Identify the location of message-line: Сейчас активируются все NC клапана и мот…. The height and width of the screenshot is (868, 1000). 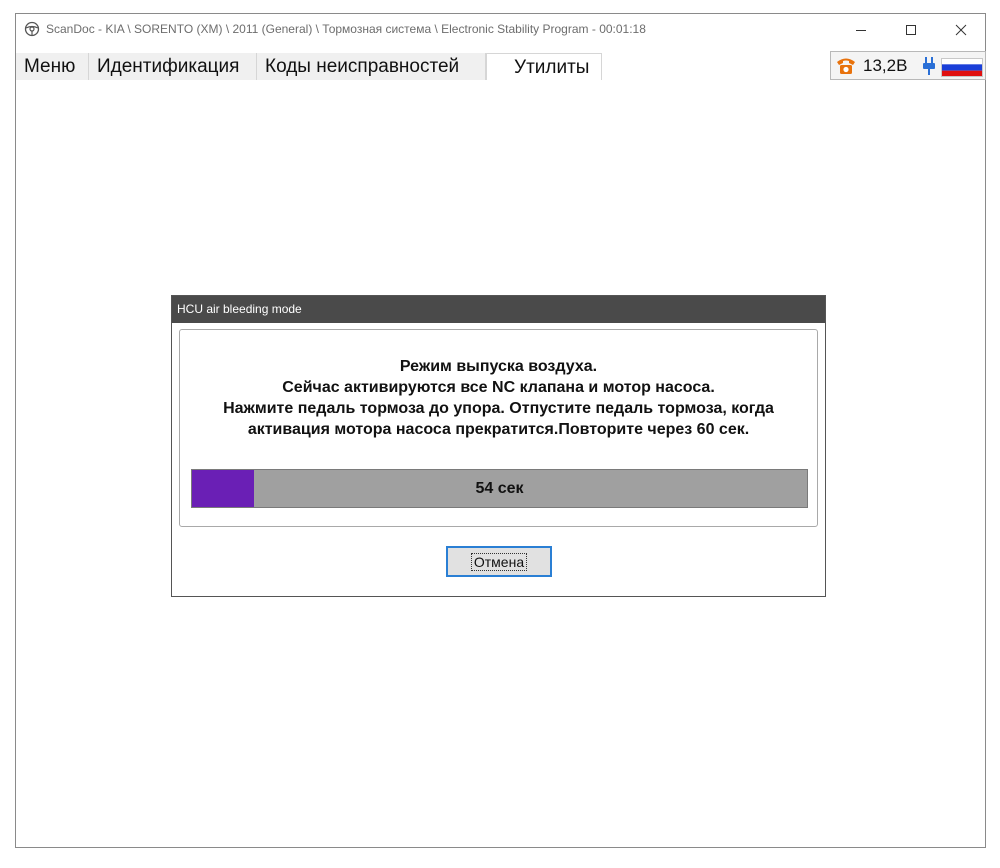
(498, 387).